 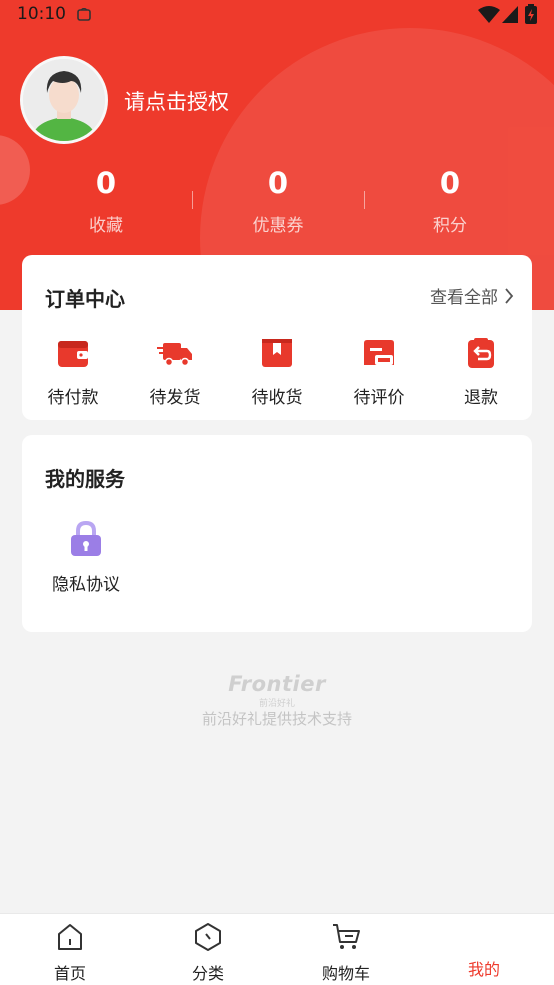 I want to click on avatar, so click(x=64, y=100).